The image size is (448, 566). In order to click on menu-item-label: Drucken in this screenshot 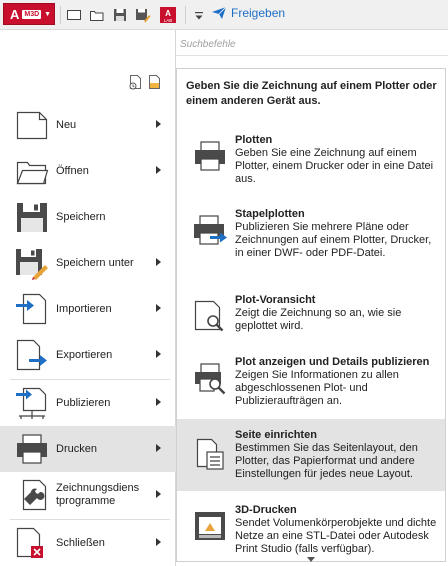, I will do `click(76, 448)`.